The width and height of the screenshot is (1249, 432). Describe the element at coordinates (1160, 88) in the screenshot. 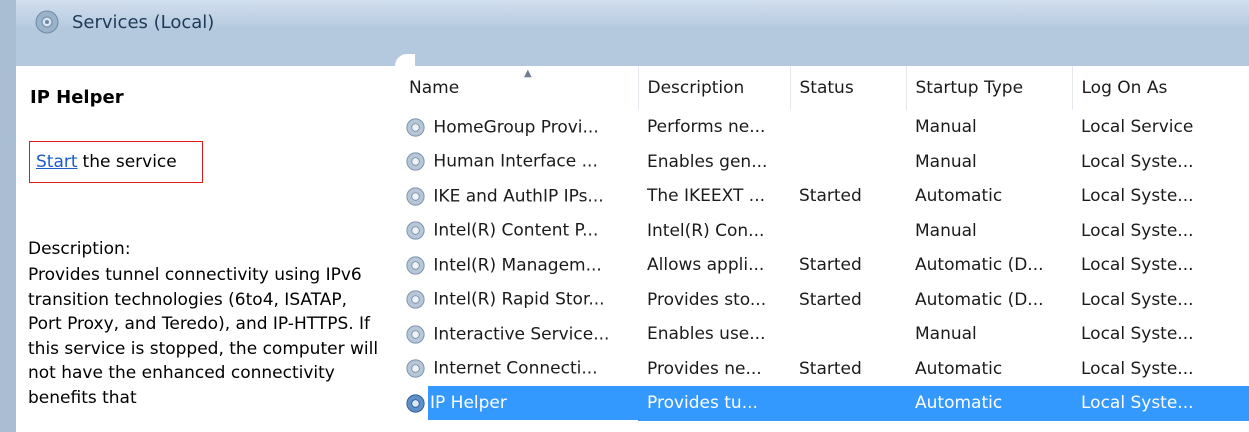

I see `column-header-log-on-as: Log On As` at that location.